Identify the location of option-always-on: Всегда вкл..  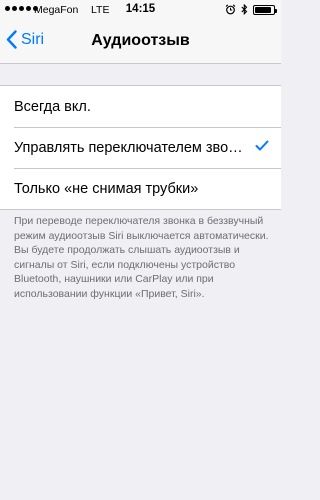
(140, 106).